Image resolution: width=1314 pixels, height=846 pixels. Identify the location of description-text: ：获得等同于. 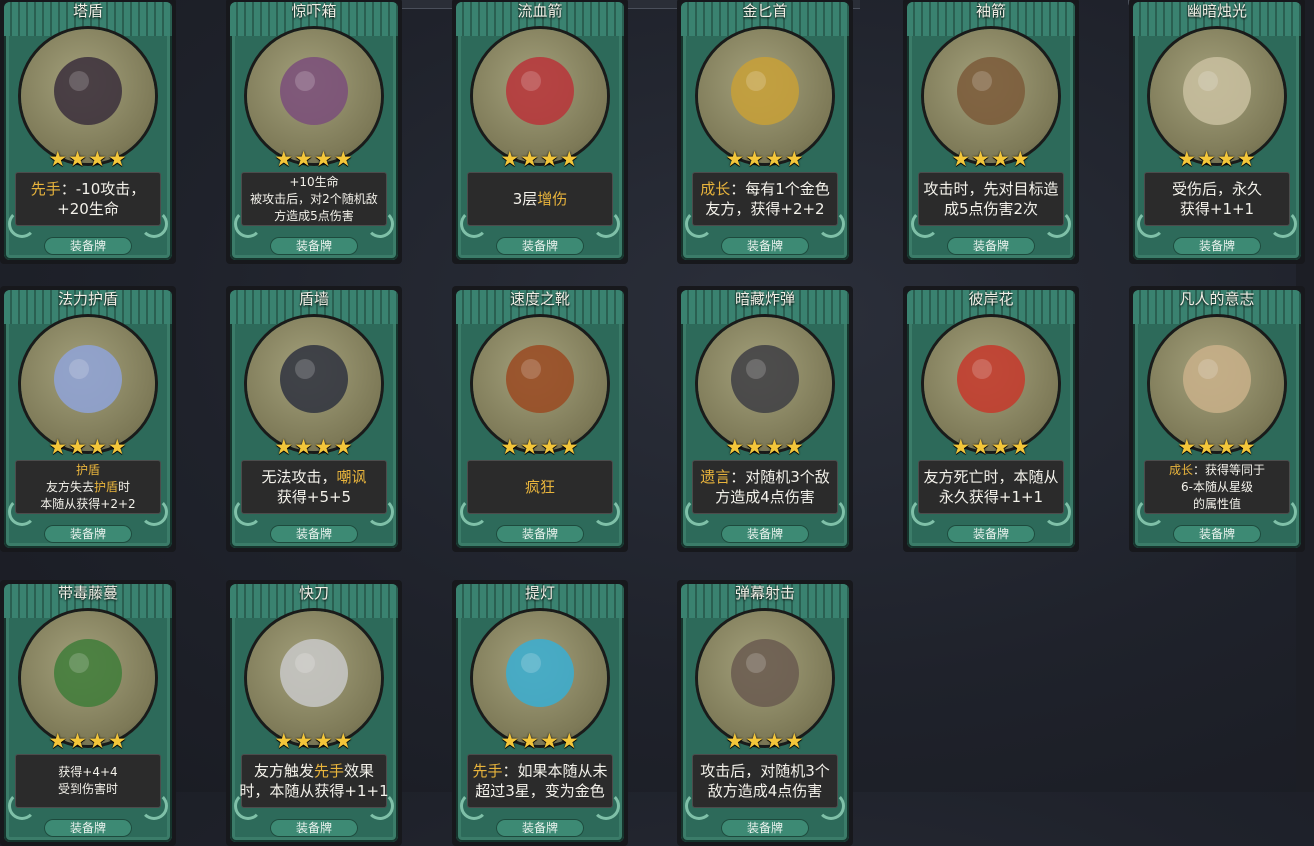
(1229, 469).